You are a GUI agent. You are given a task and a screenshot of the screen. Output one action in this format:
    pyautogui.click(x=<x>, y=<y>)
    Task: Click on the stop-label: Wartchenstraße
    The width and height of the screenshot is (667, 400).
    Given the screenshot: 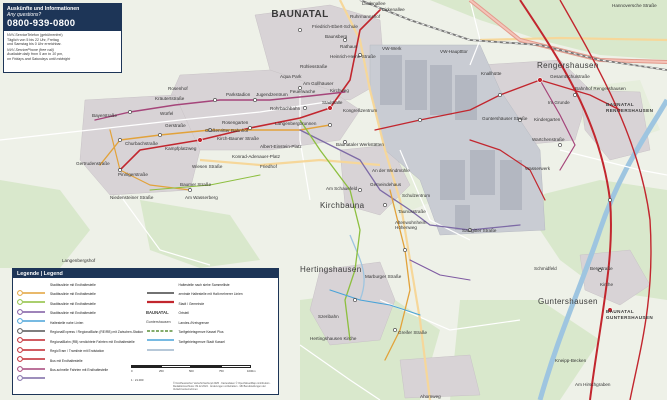 What is the action you would take?
    pyautogui.click(x=548, y=139)
    